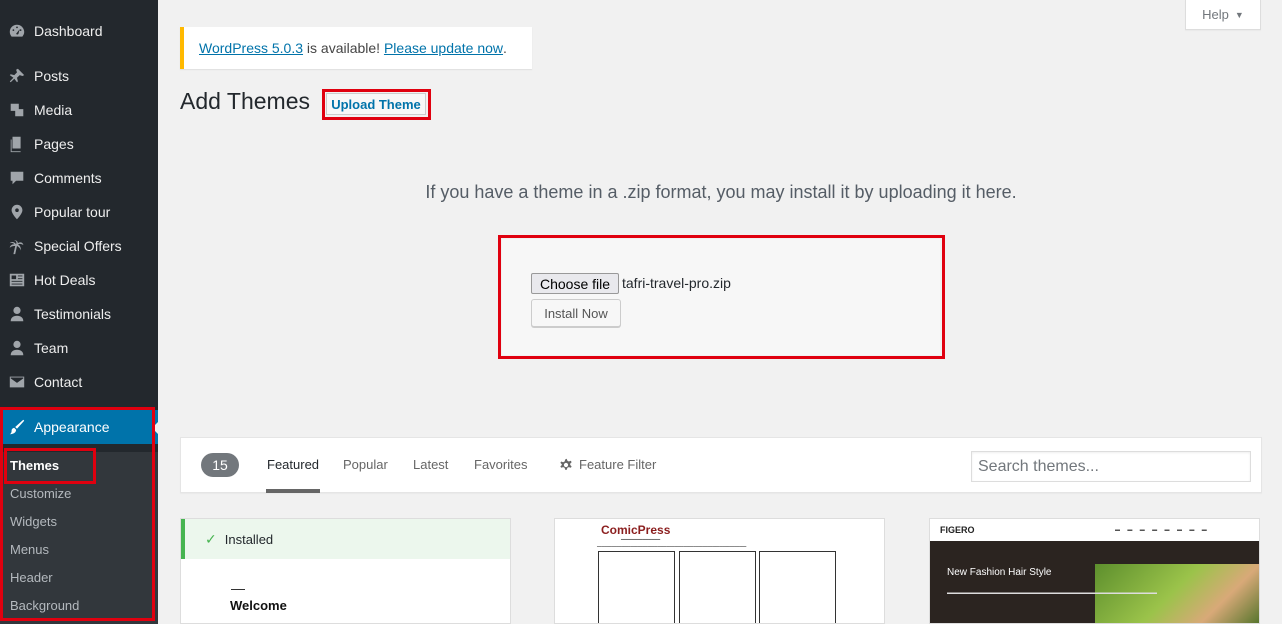 The width and height of the screenshot is (1282, 624). I want to click on menu-item-hot-deals: Hot Deals, so click(79, 280).